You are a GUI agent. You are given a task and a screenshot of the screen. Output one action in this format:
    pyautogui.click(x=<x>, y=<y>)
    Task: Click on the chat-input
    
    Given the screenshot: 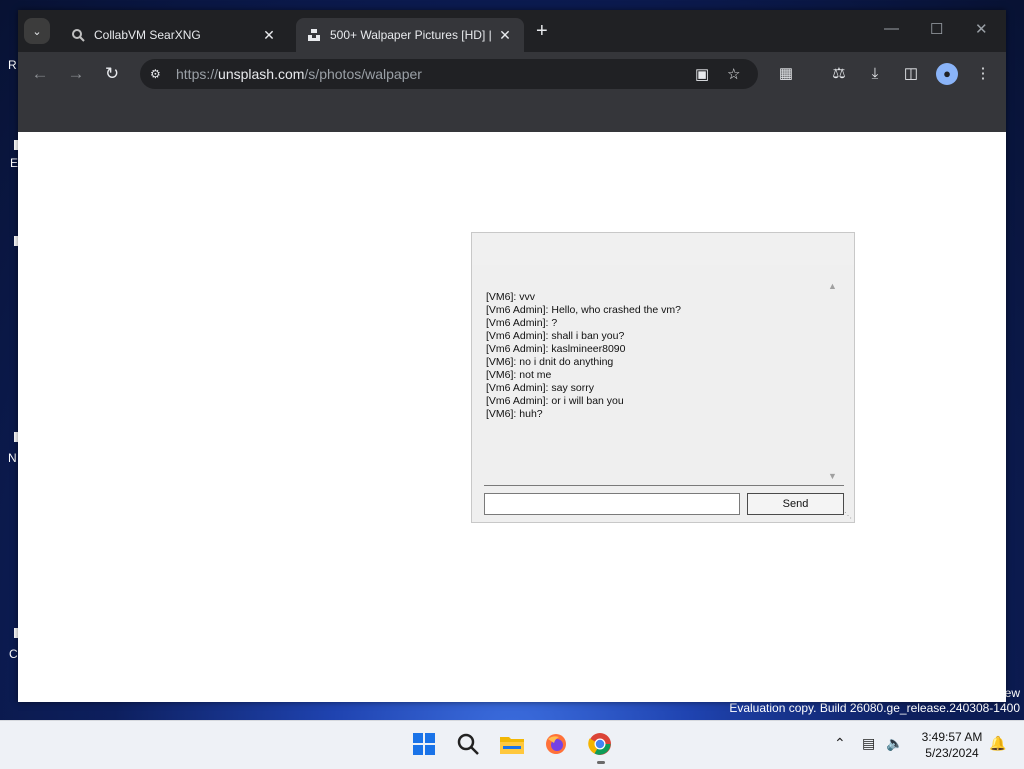 What is the action you would take?
    pyautogui.click(x=612, y=504)
    